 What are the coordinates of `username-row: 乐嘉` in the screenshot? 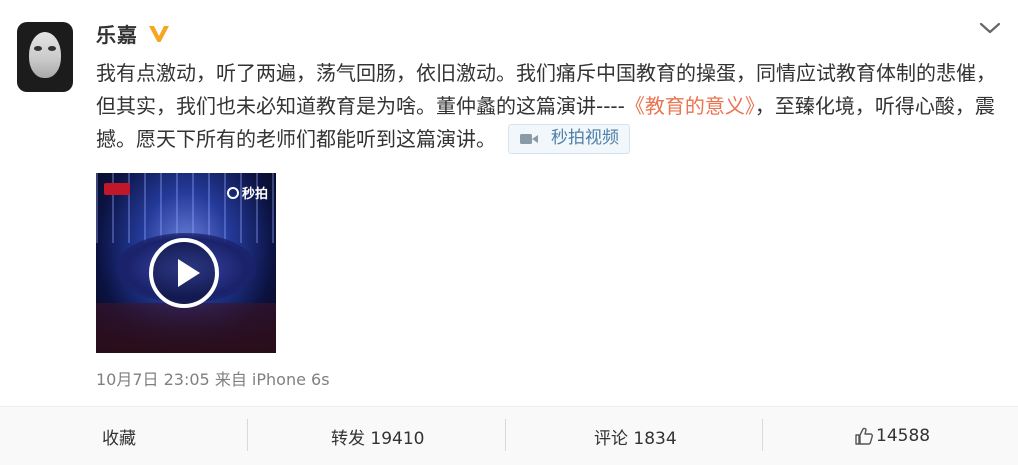 It's located at (133, 33).